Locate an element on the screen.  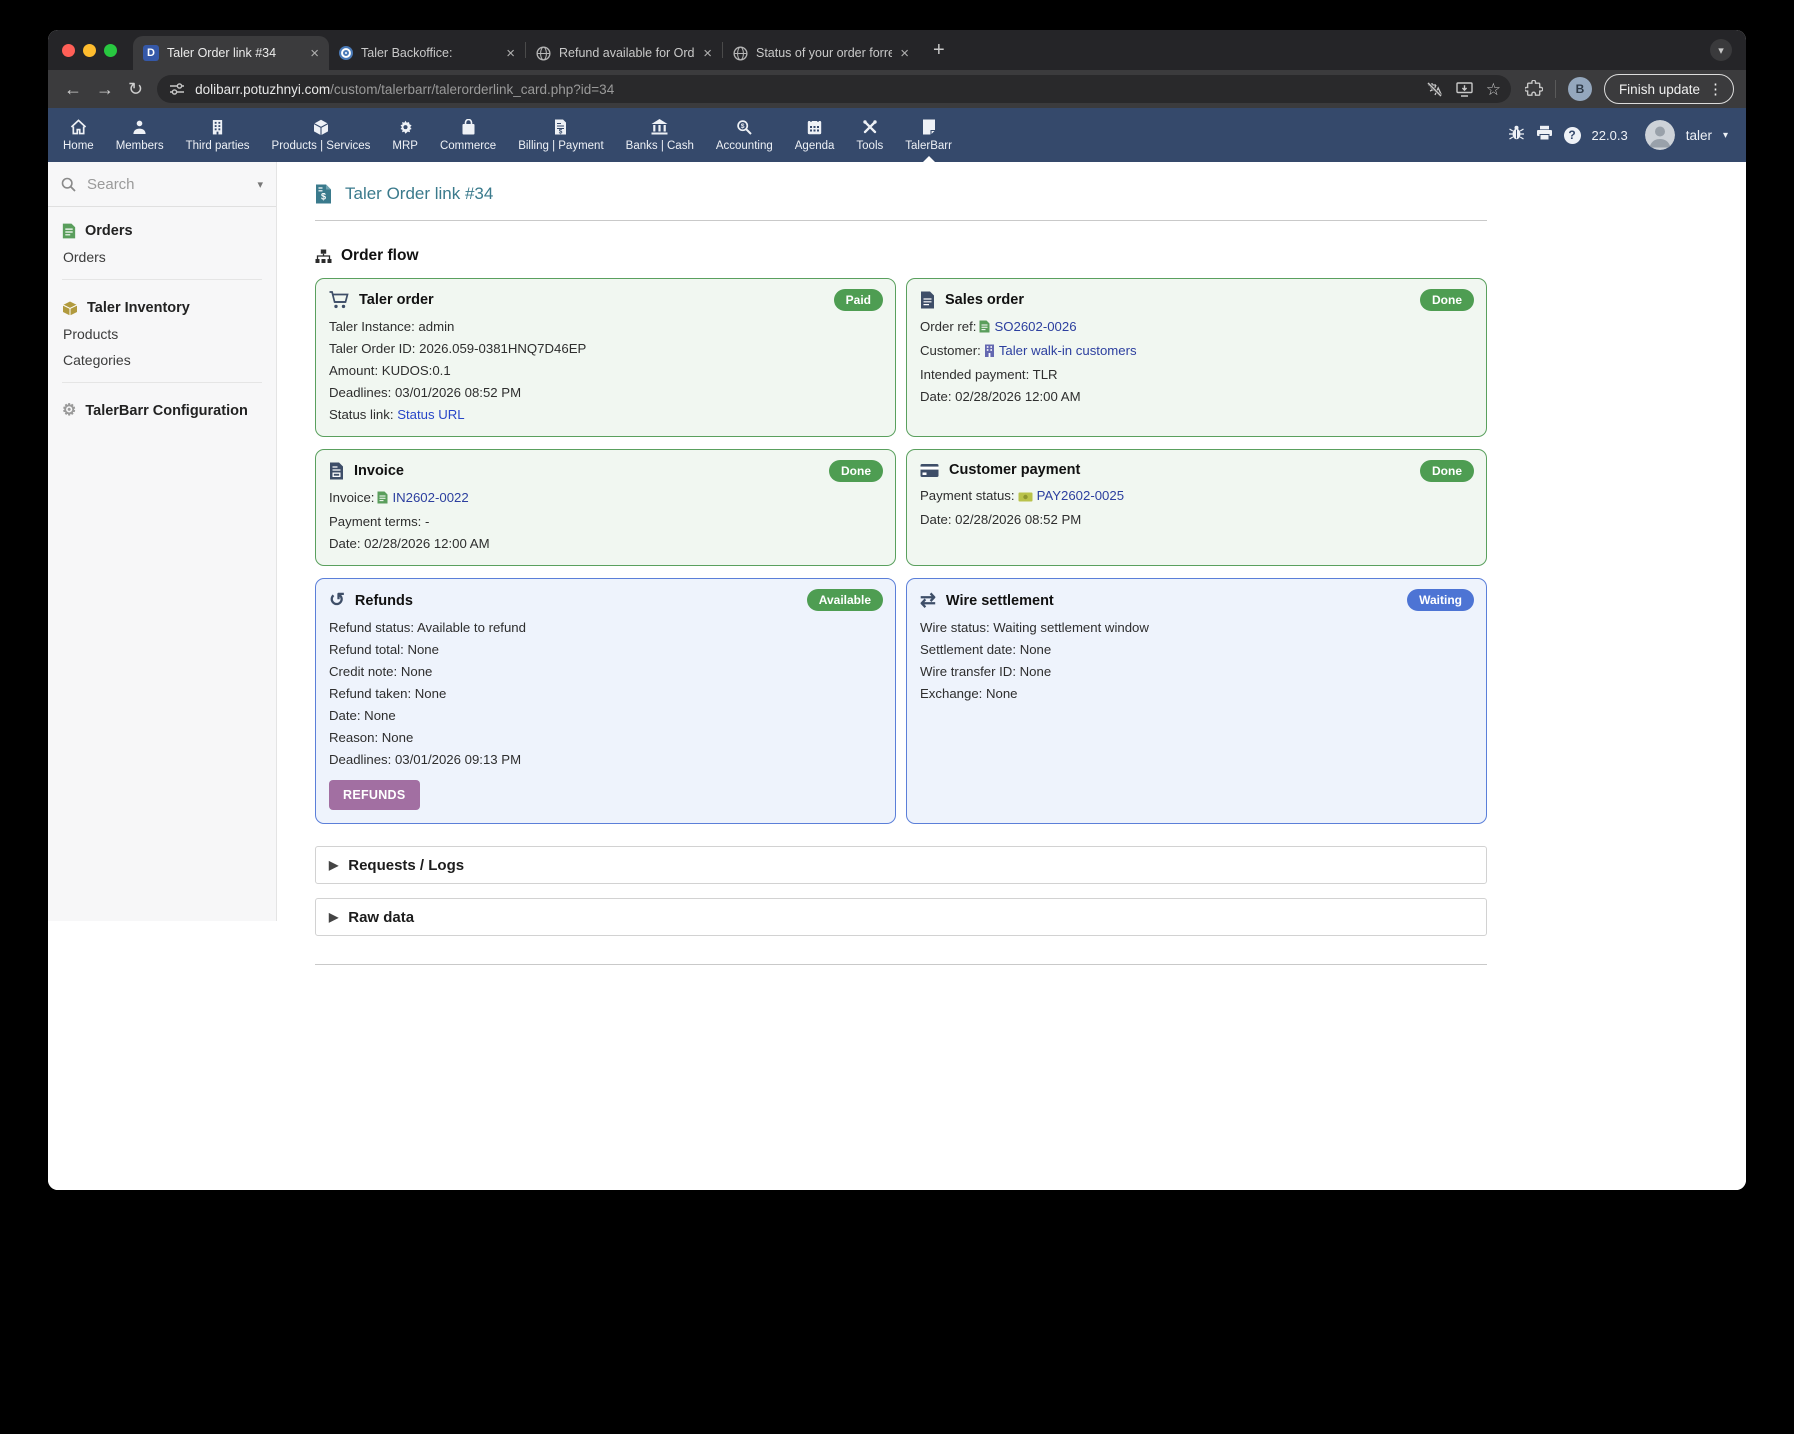
finish-update-button: Finish update ⋮ is located at coordinates (1668, 89).